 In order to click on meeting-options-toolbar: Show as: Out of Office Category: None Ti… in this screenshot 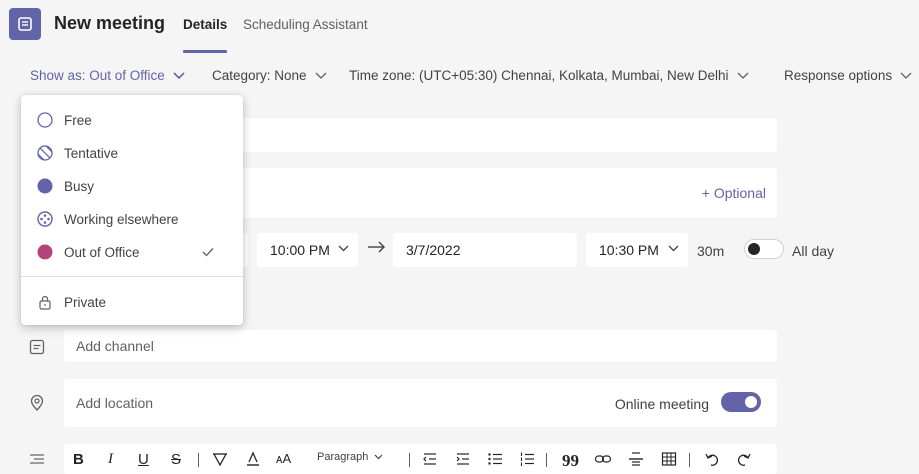, I will do `click(459, 76)`.